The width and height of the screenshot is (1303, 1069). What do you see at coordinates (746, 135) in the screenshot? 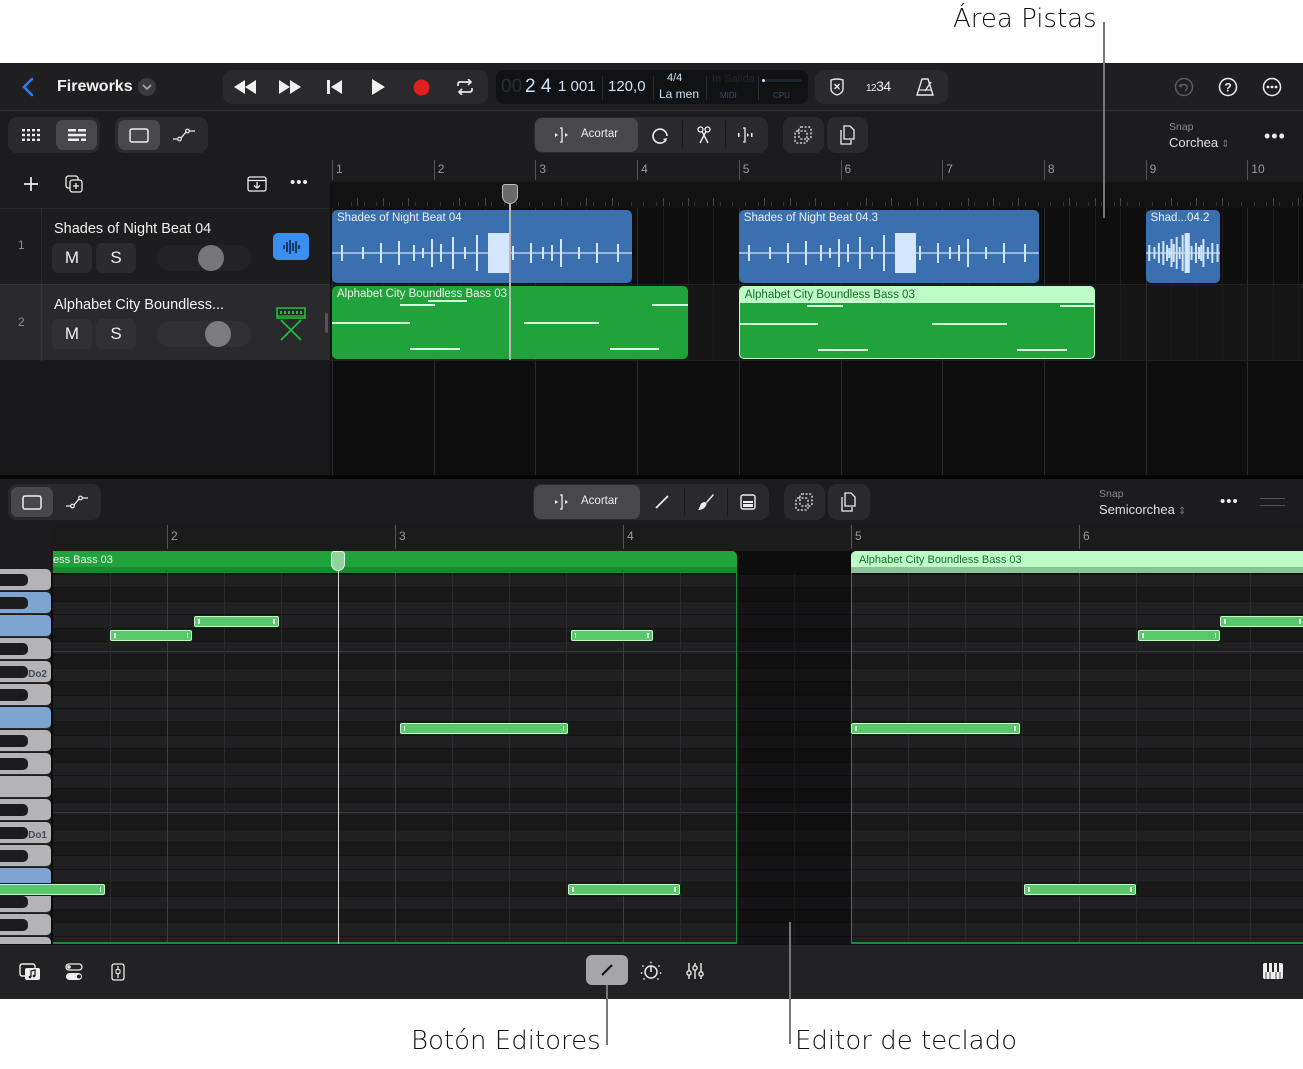
I see `join-tool-button` at bounding box center [746, 135].